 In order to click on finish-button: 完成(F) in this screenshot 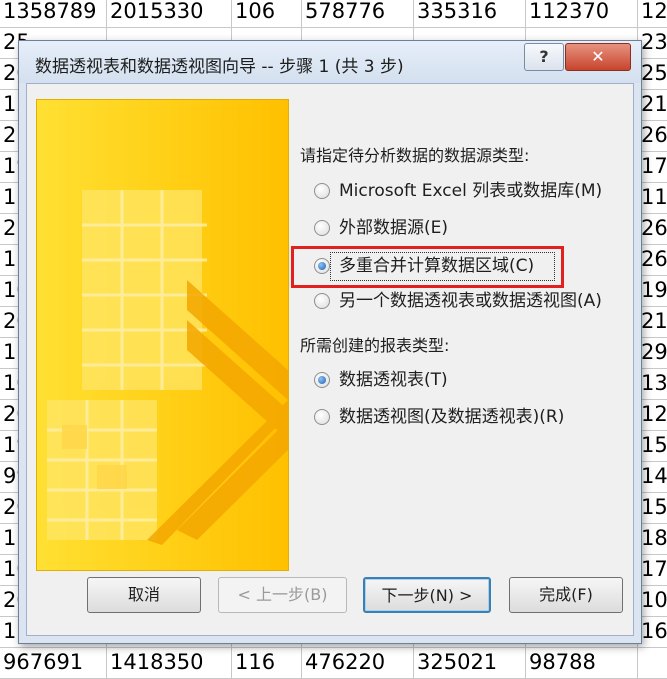, I will do `click(566, 595)`.